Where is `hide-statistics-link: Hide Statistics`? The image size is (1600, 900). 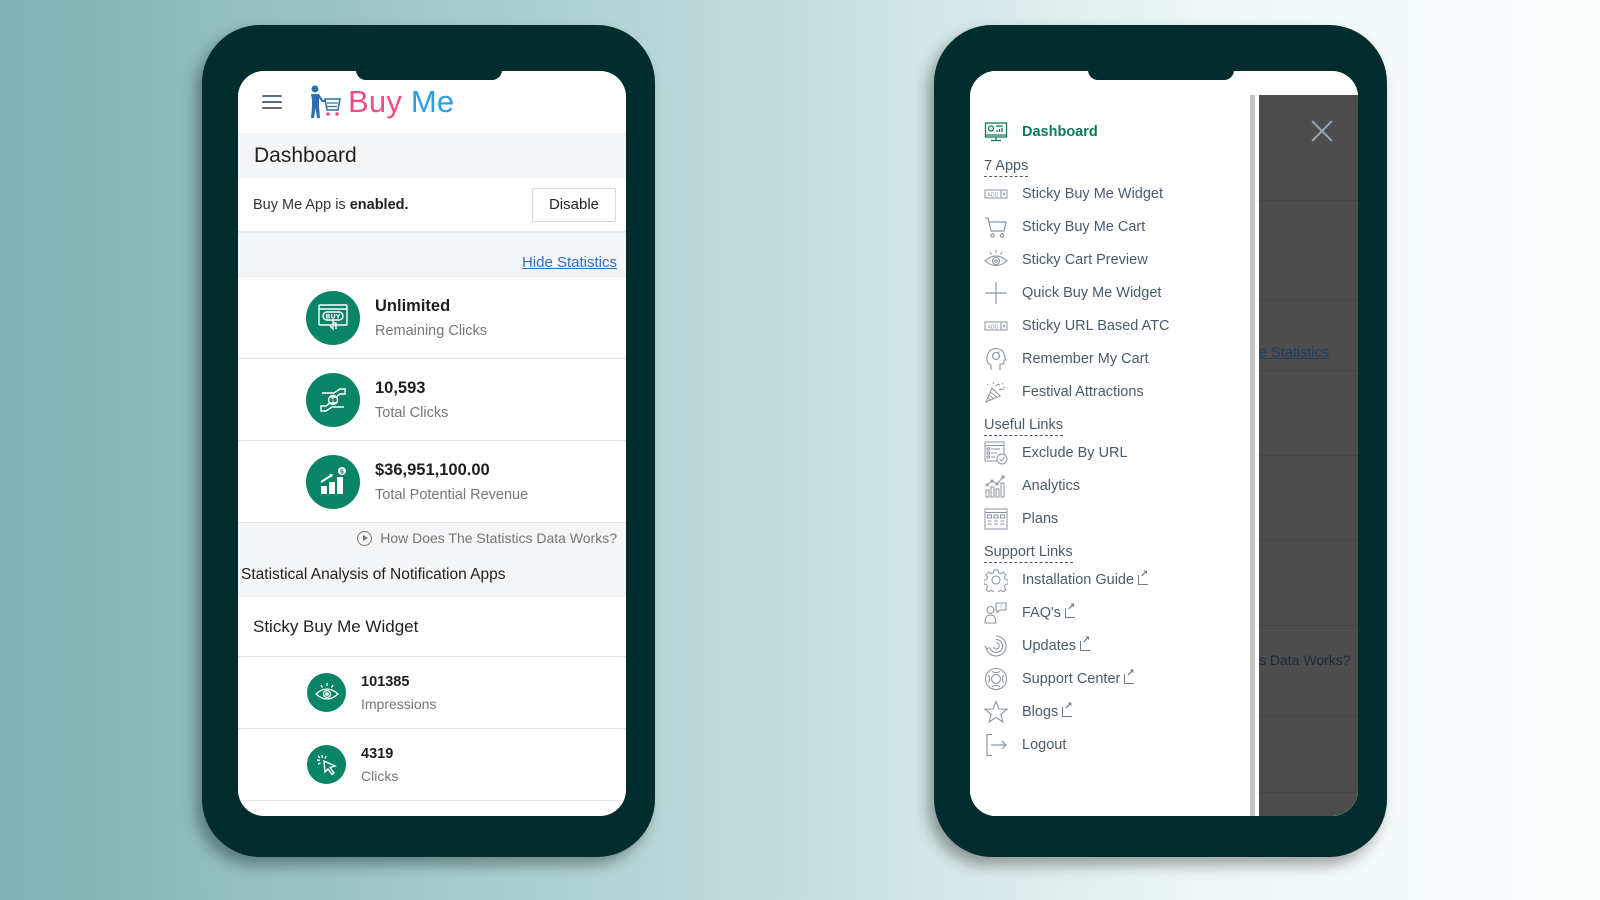 hide-statistics-link: Hide Statistics is located at coordinates (569, 262).